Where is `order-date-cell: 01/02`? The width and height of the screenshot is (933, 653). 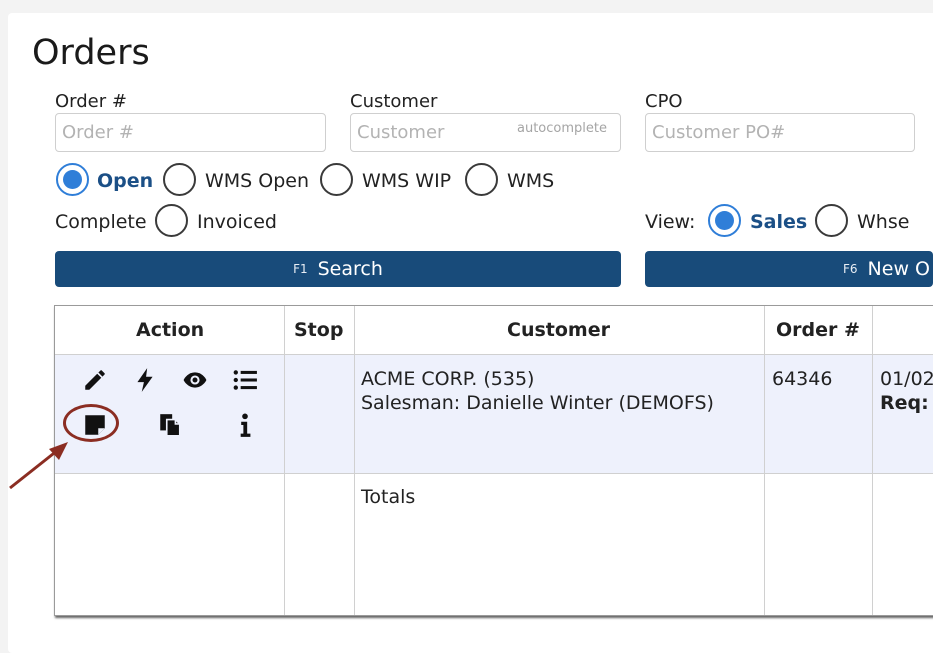
order-date-cell: 01/02 is located at coordinates (906, 379).